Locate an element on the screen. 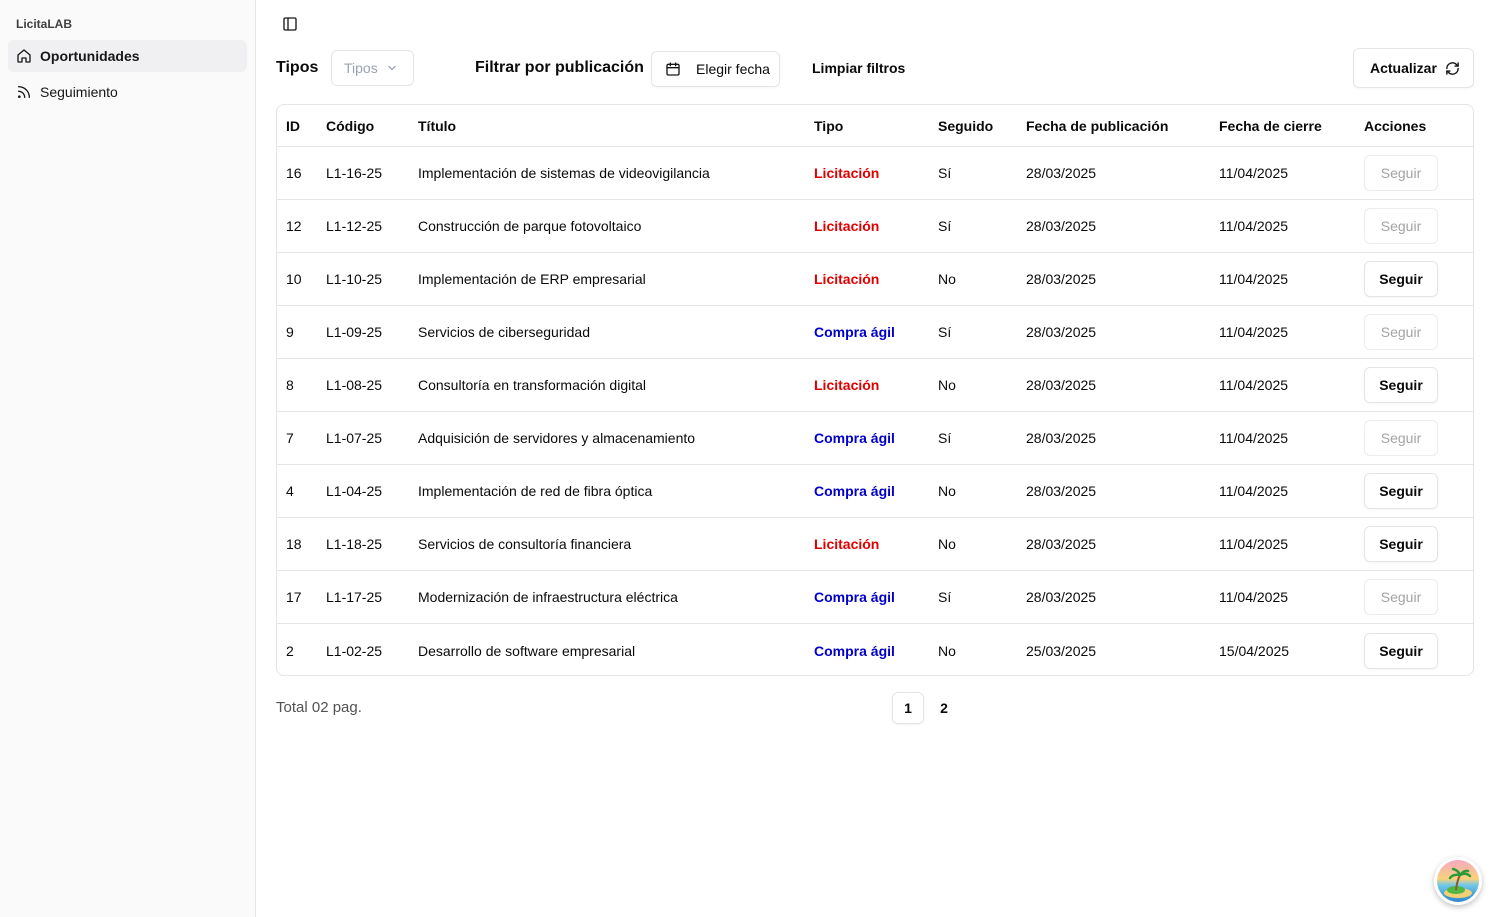  chevron-down-icon is located at coordinates (392, 68).